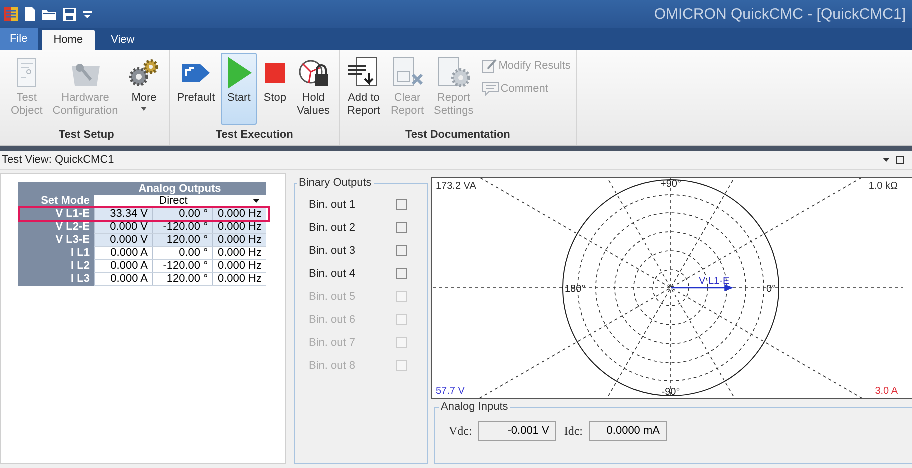 Image resolution: width=912 pixels, height=468 pixels. Describe the element at coordinates (72, 227) in the screenshot. I see `row-label: V L2-E` at that location.